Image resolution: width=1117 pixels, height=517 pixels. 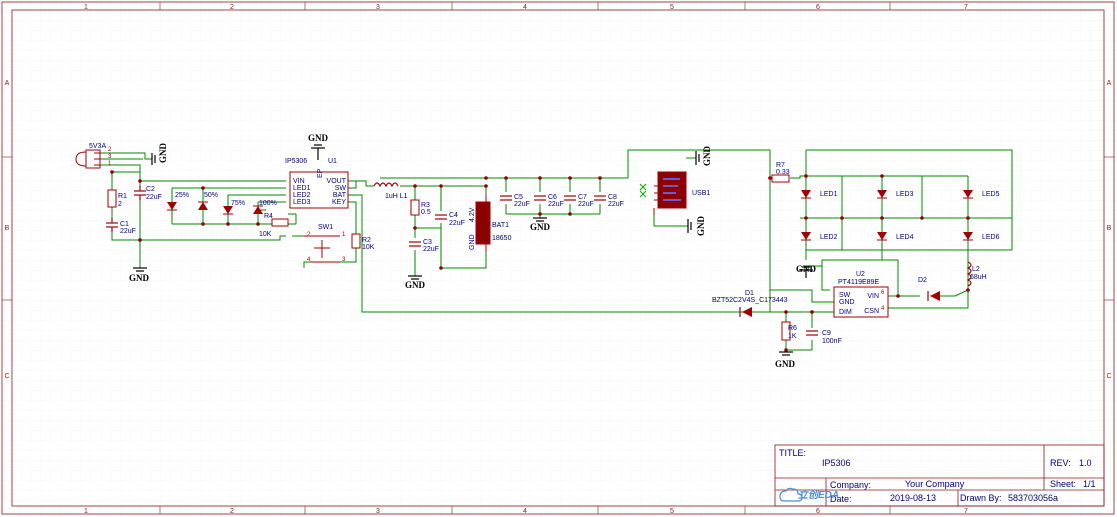 I want to click on r1-value: 2, so click(x=120, y=204).